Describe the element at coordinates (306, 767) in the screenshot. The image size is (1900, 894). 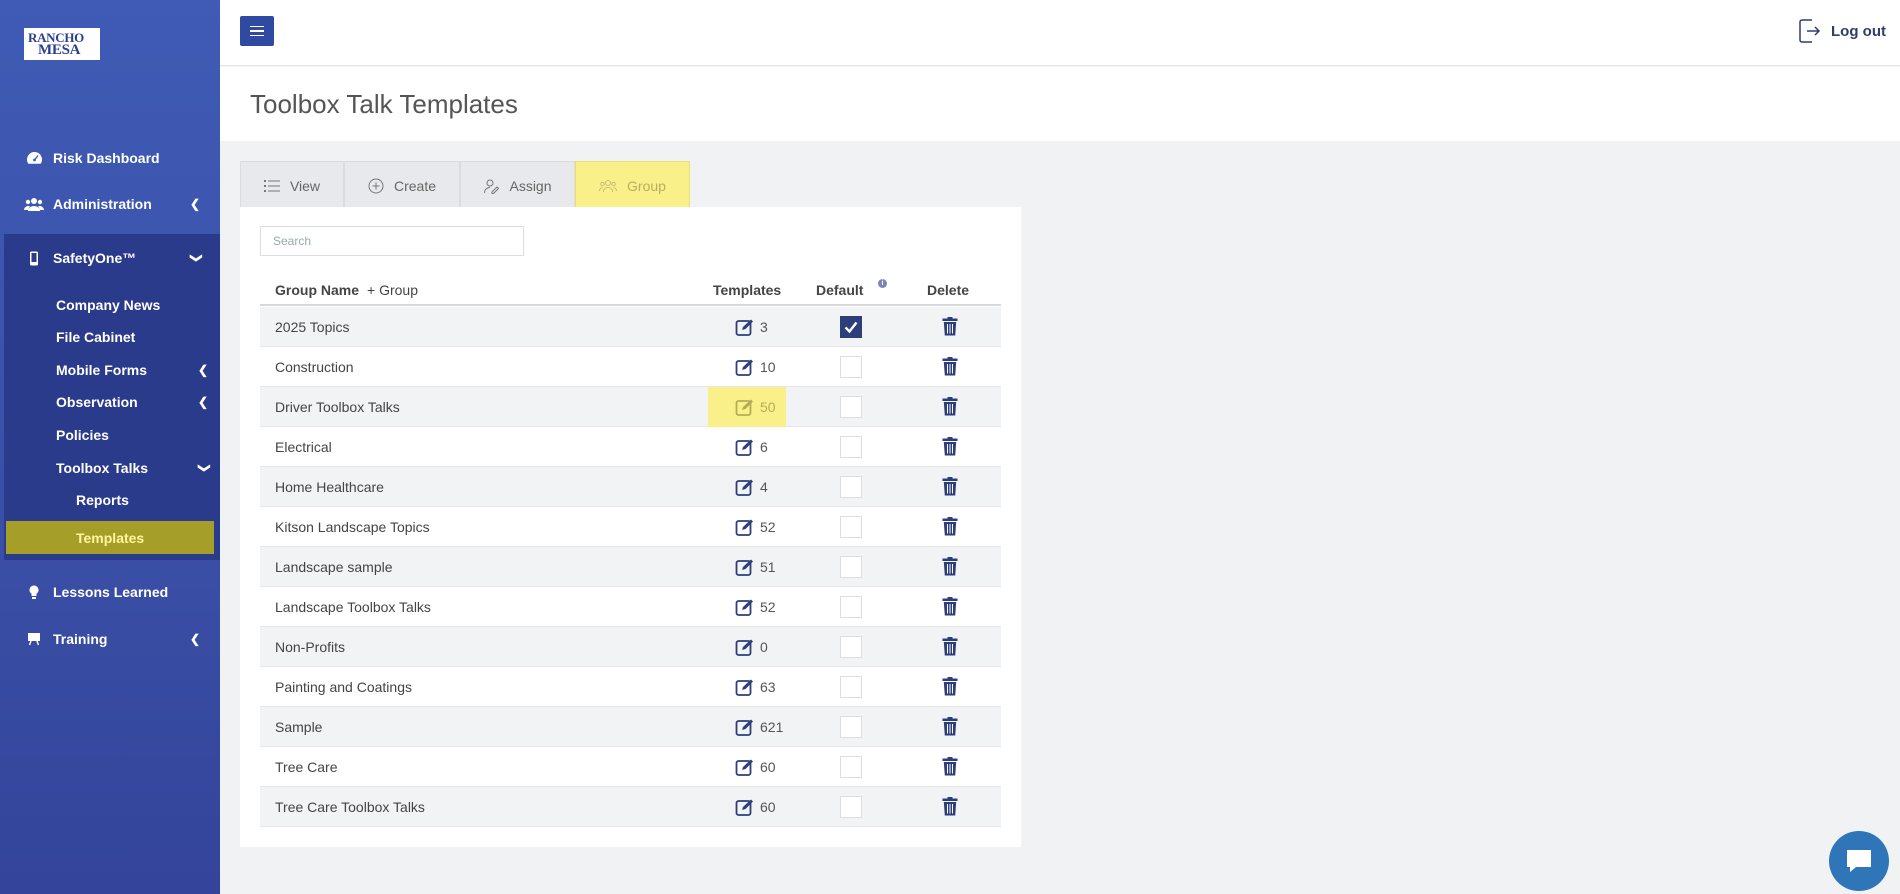
I see `group-name: Tree Care` at that location.